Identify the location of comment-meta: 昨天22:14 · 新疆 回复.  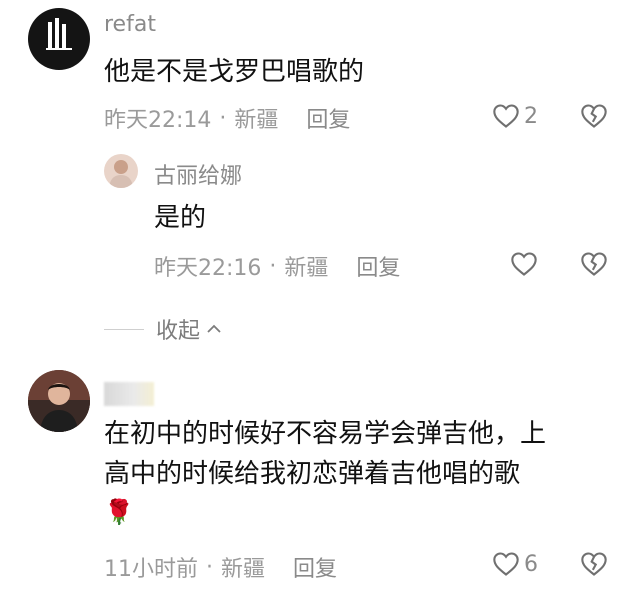
(227, 118).